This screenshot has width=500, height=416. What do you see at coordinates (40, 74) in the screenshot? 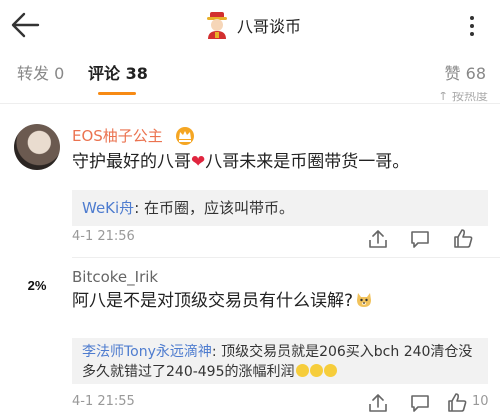
I see `tab-repost: 转发 0` at bounding box center [40, 74].